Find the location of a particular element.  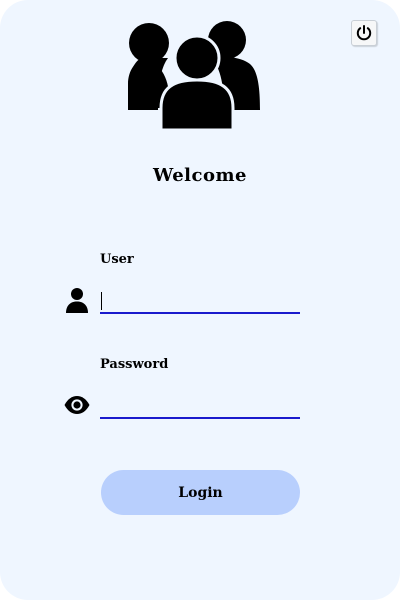

users-group-icon is located at coordinates (194, 76).